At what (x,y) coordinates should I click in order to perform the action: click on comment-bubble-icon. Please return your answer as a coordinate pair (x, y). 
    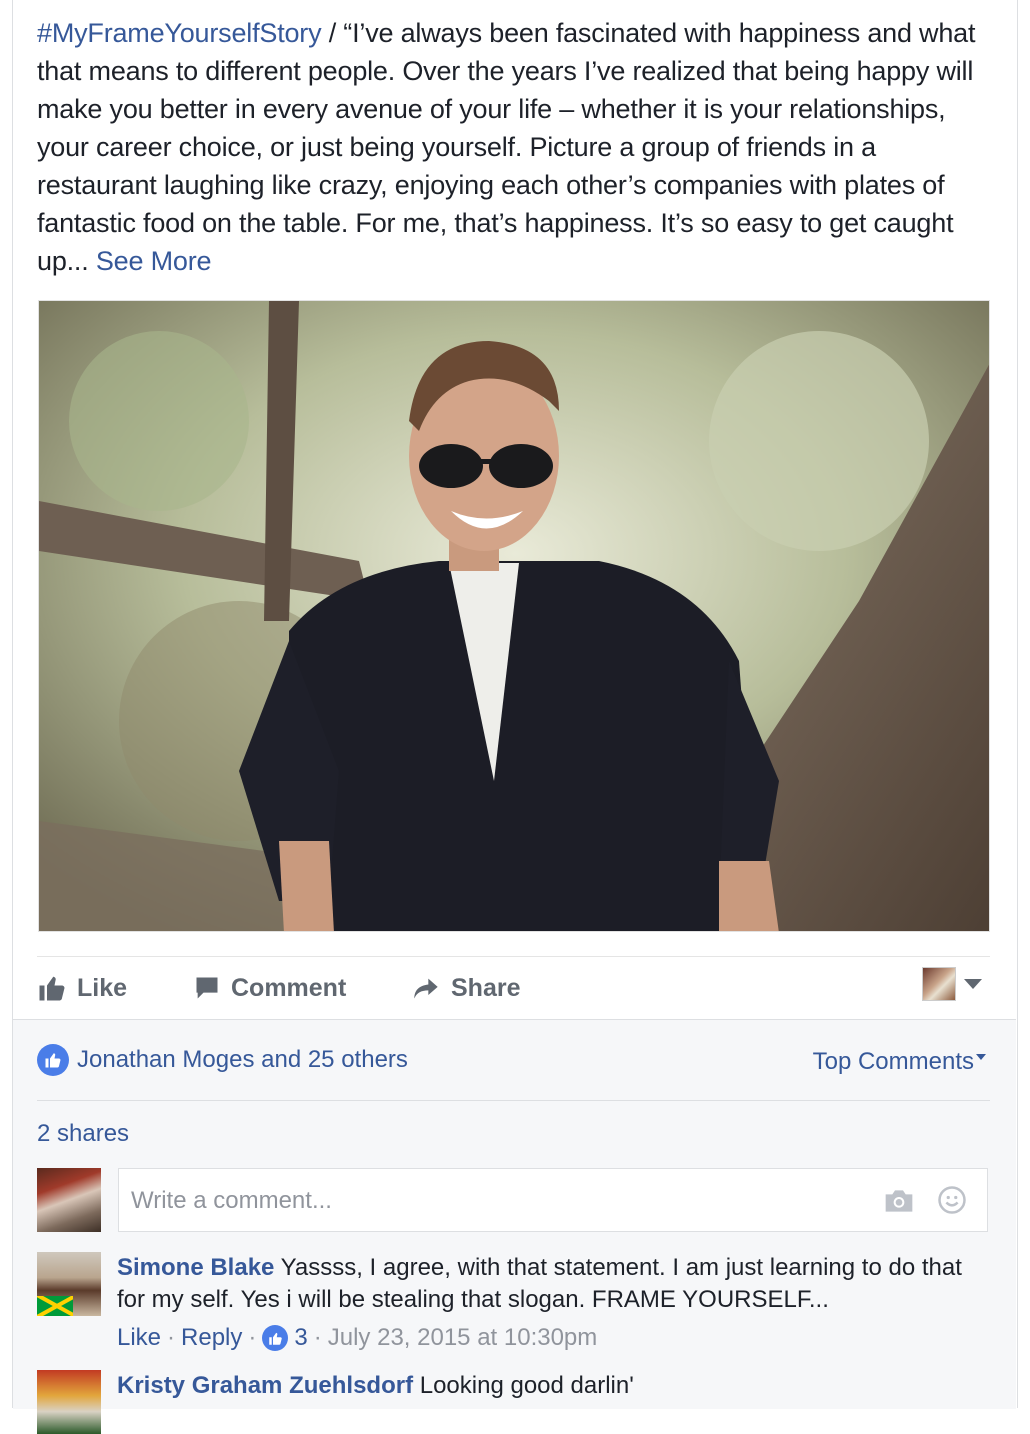
    Looking at the image, I should click on (207, 988).